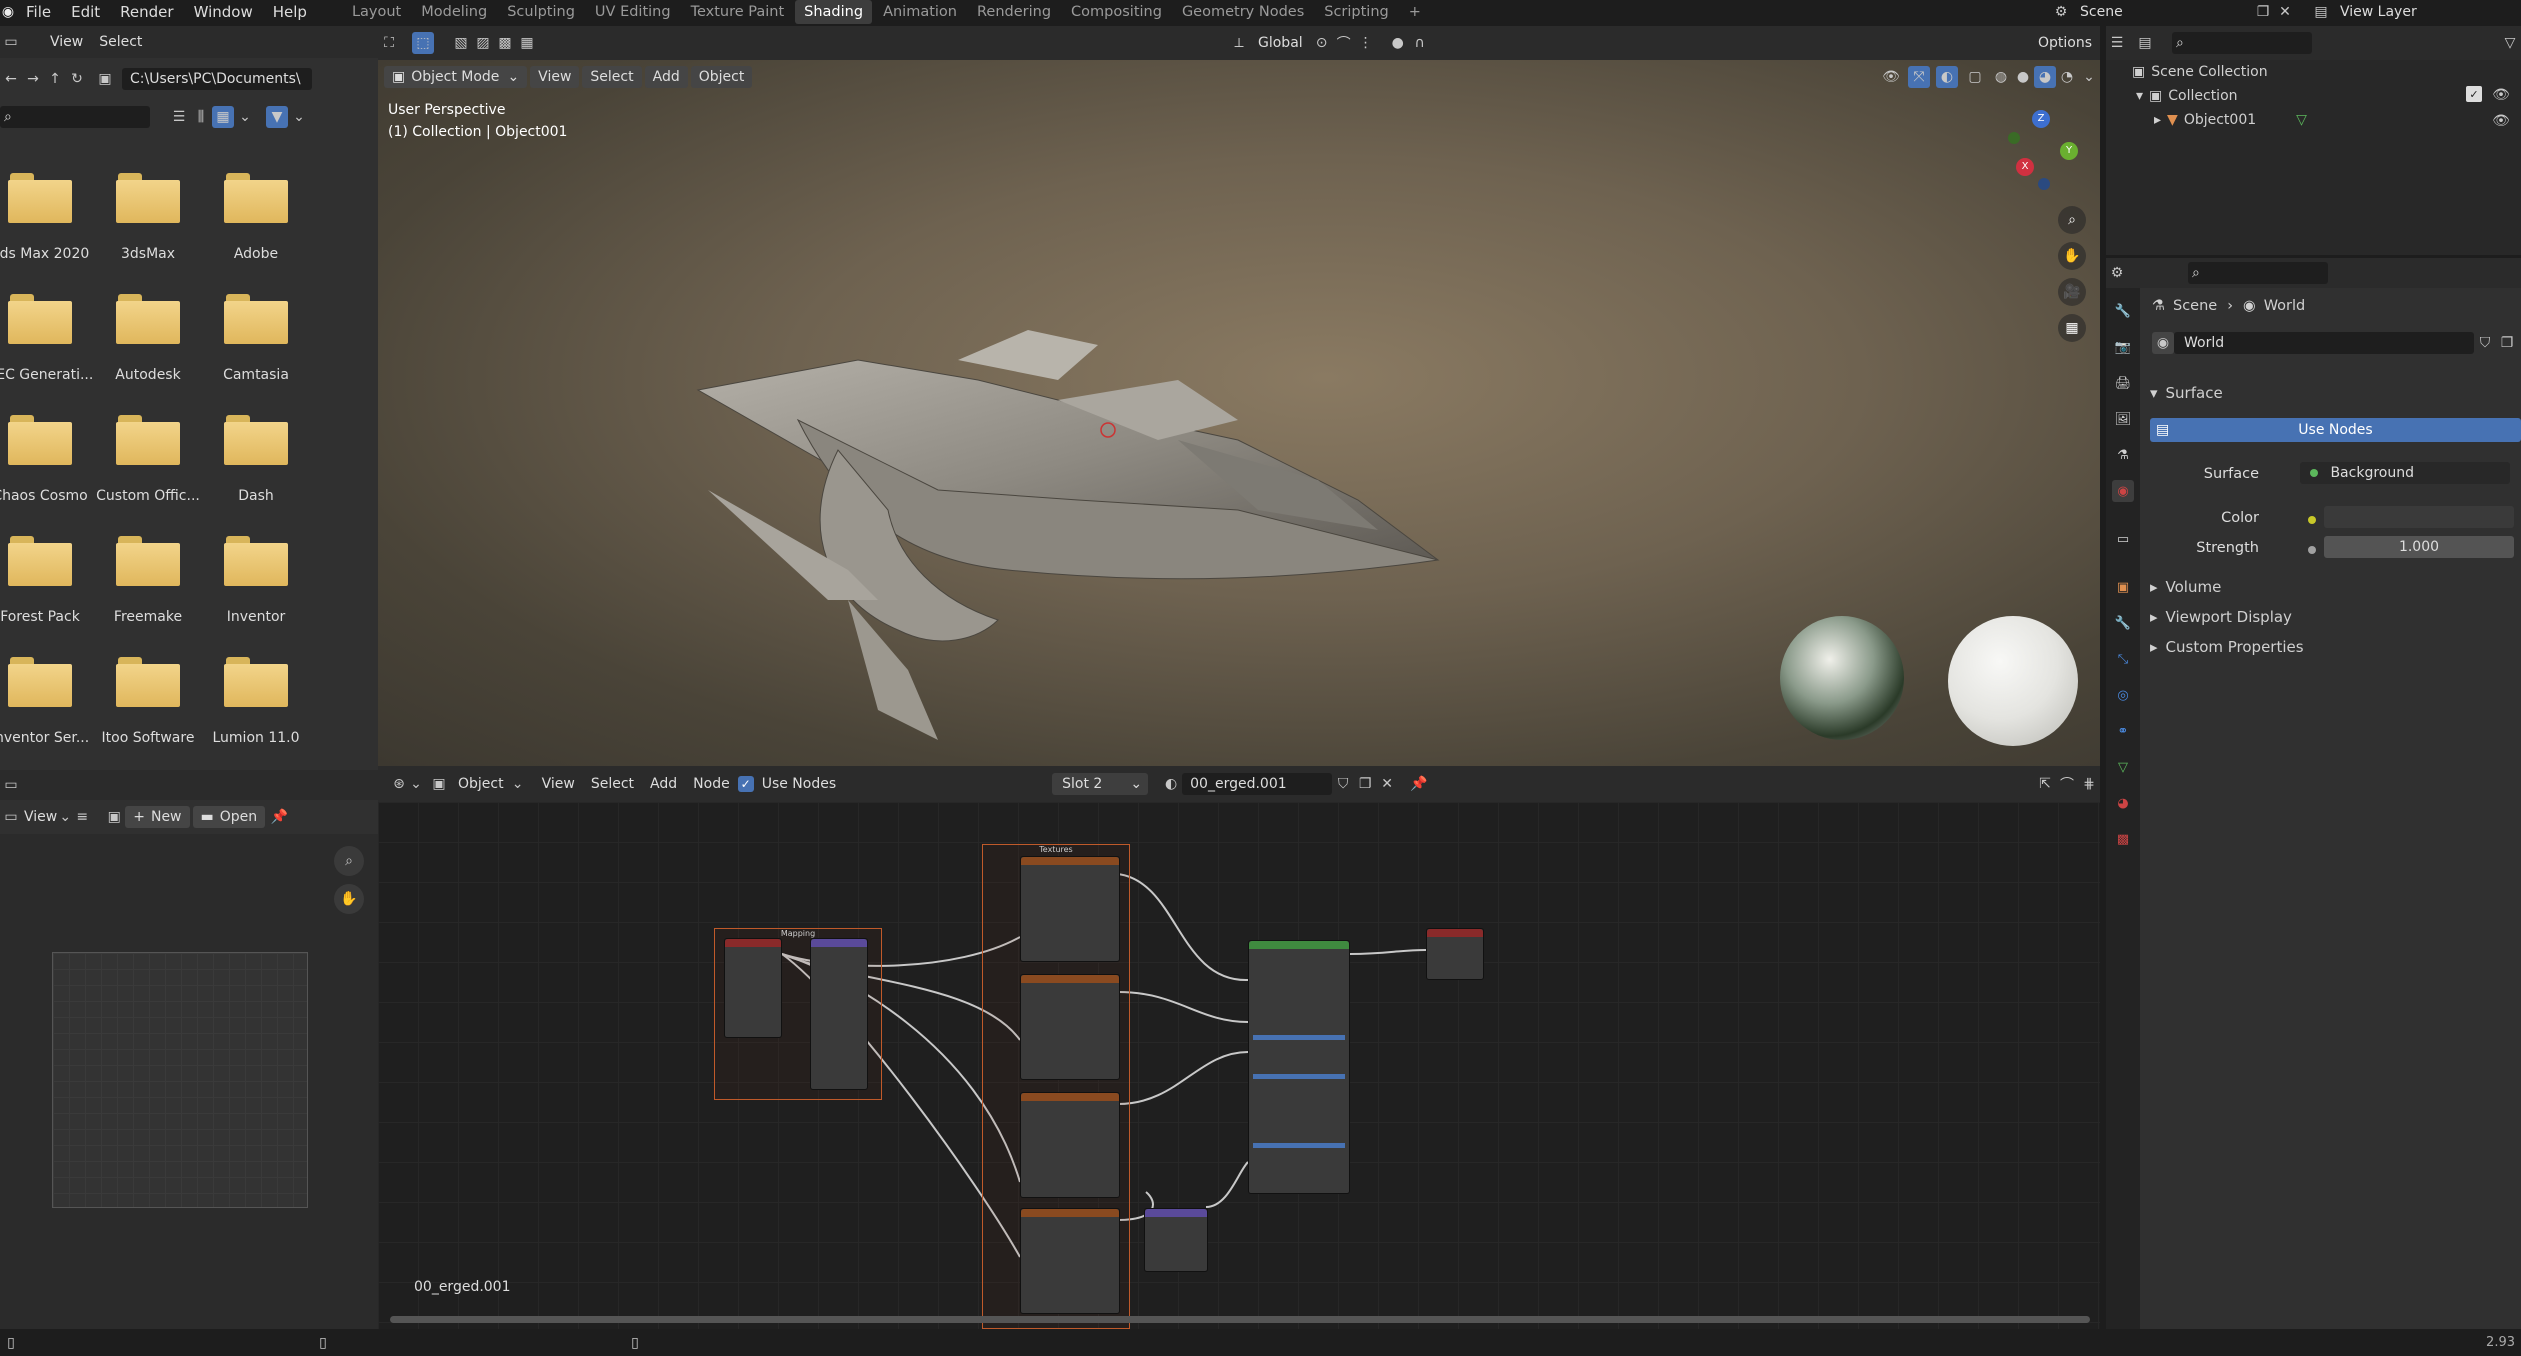  I want to click on folder-label: 3ds Max 2020, so click(47, 254).